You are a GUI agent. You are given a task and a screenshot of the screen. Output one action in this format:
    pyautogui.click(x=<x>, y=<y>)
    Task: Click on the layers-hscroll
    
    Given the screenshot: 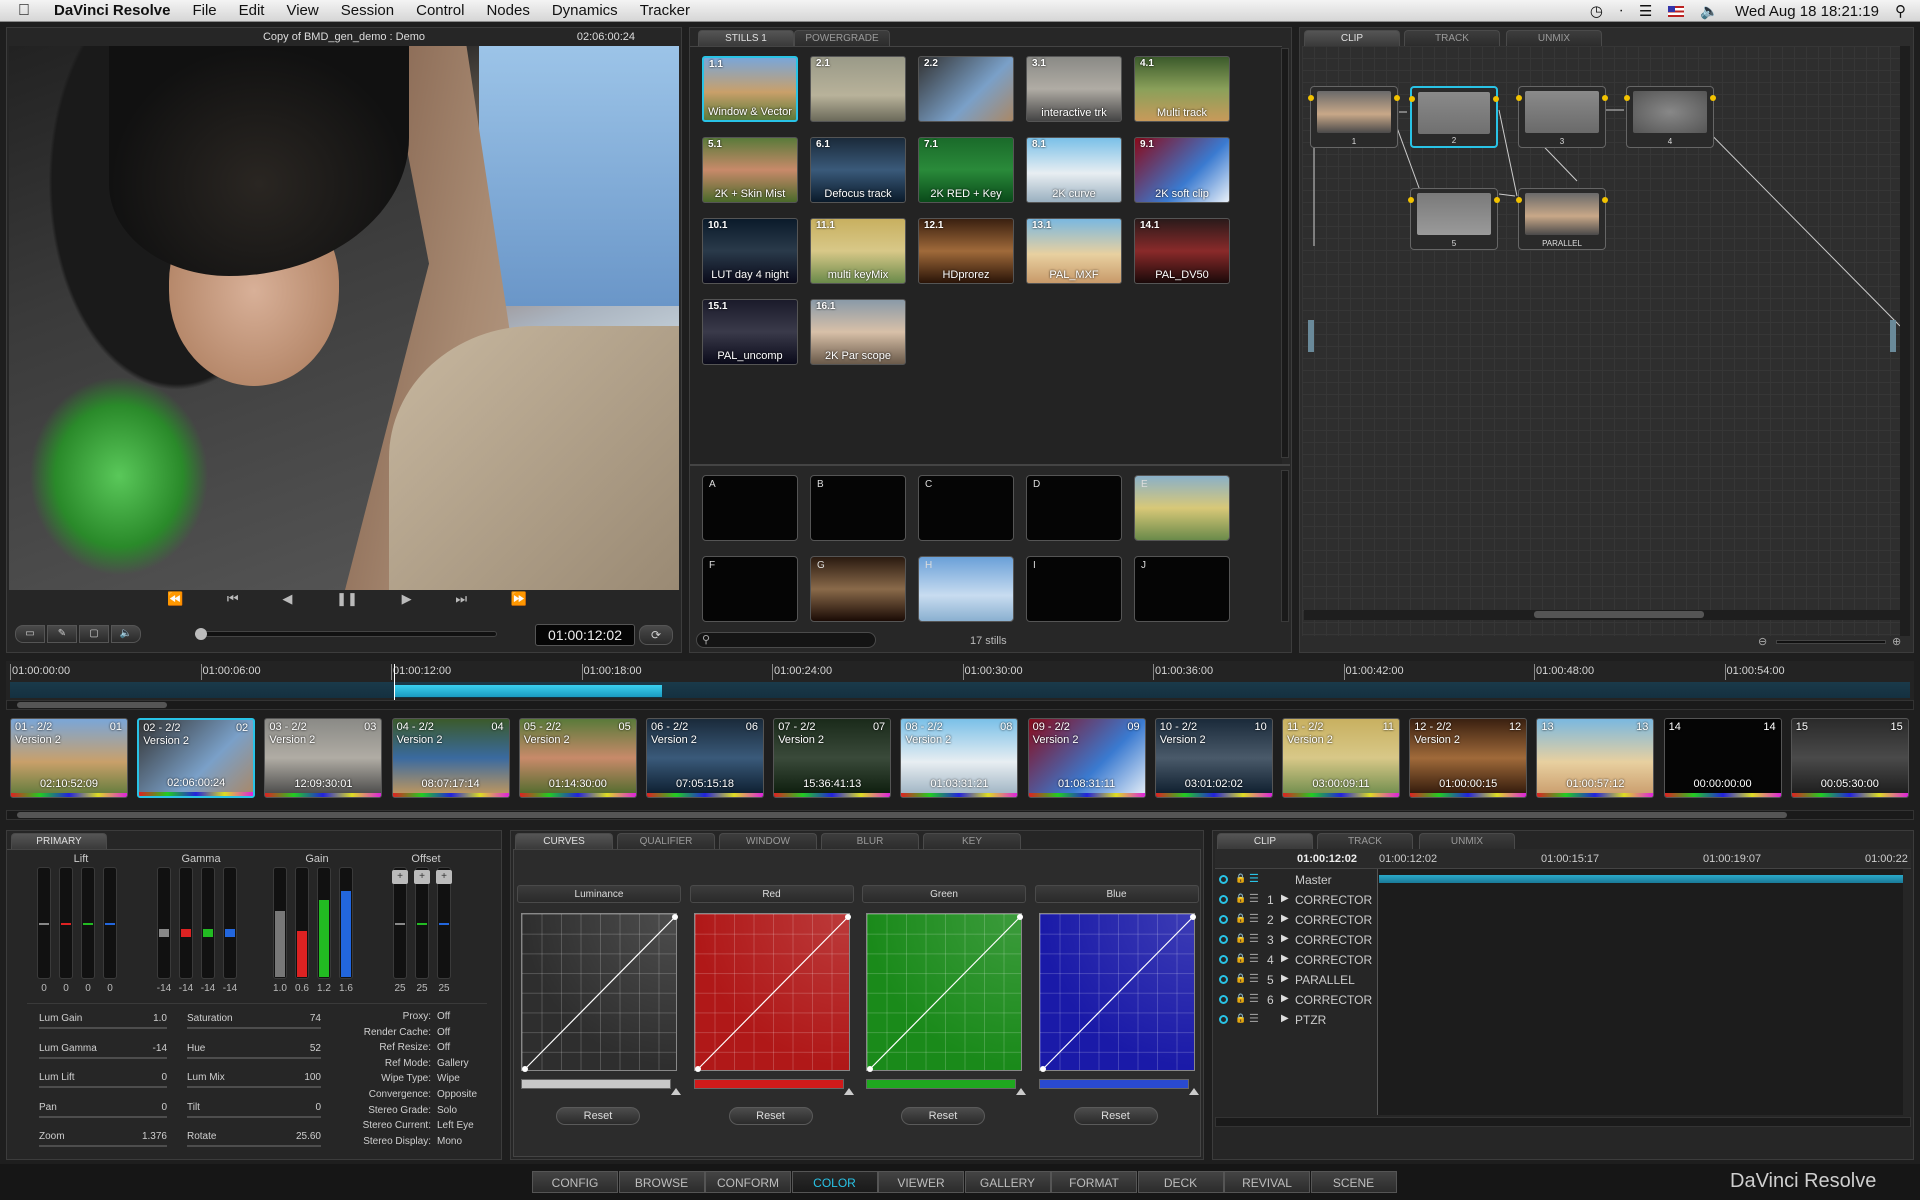 What is the action you would take?
    pyautogui.click(x=1563, y=1122)
    